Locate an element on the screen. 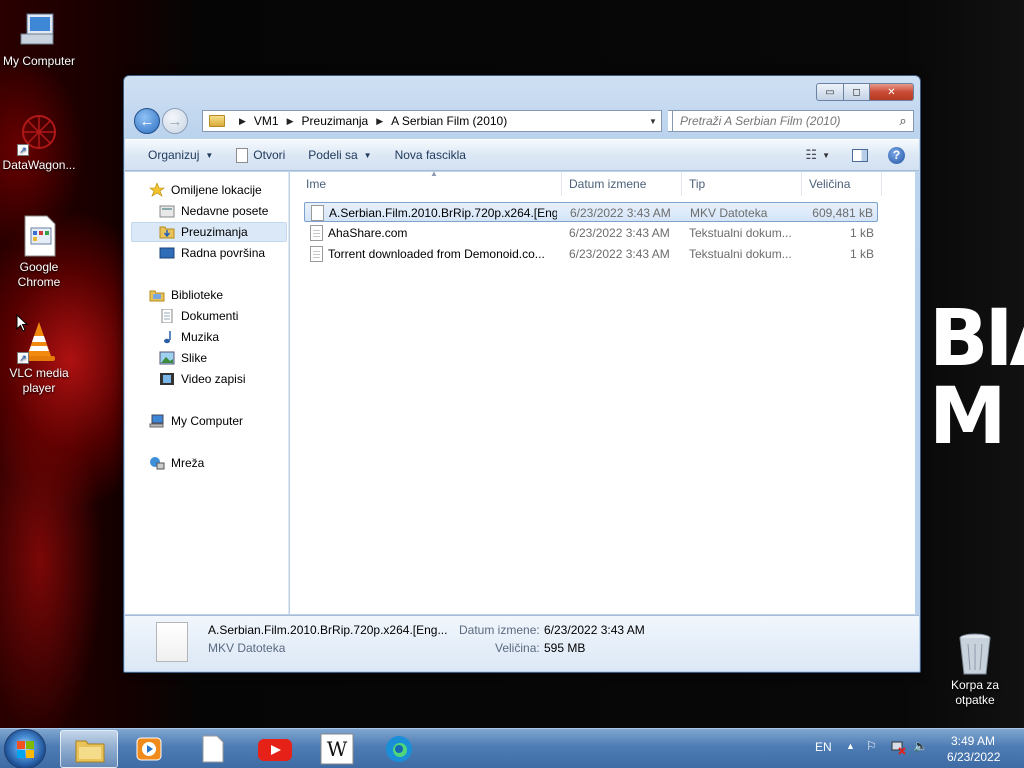 Image resolution: width=1024 pixels, height=768 pixels. forward-button: → is located at coordinates (175, 121).